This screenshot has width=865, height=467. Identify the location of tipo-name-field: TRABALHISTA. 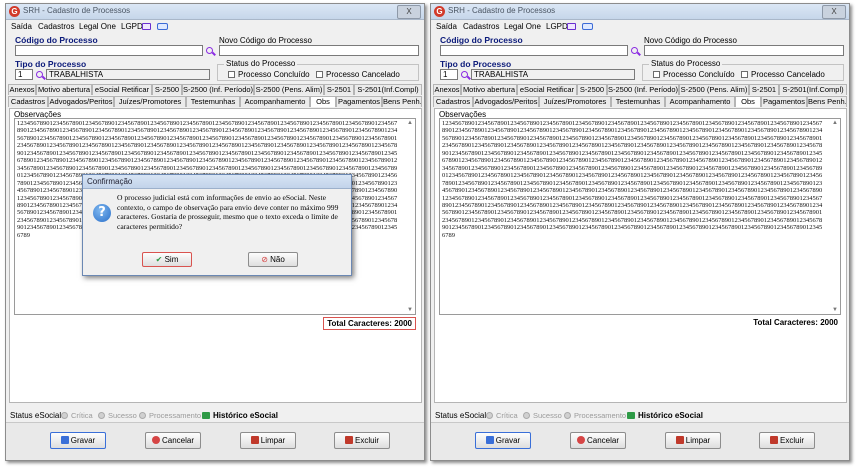
(128, 74).